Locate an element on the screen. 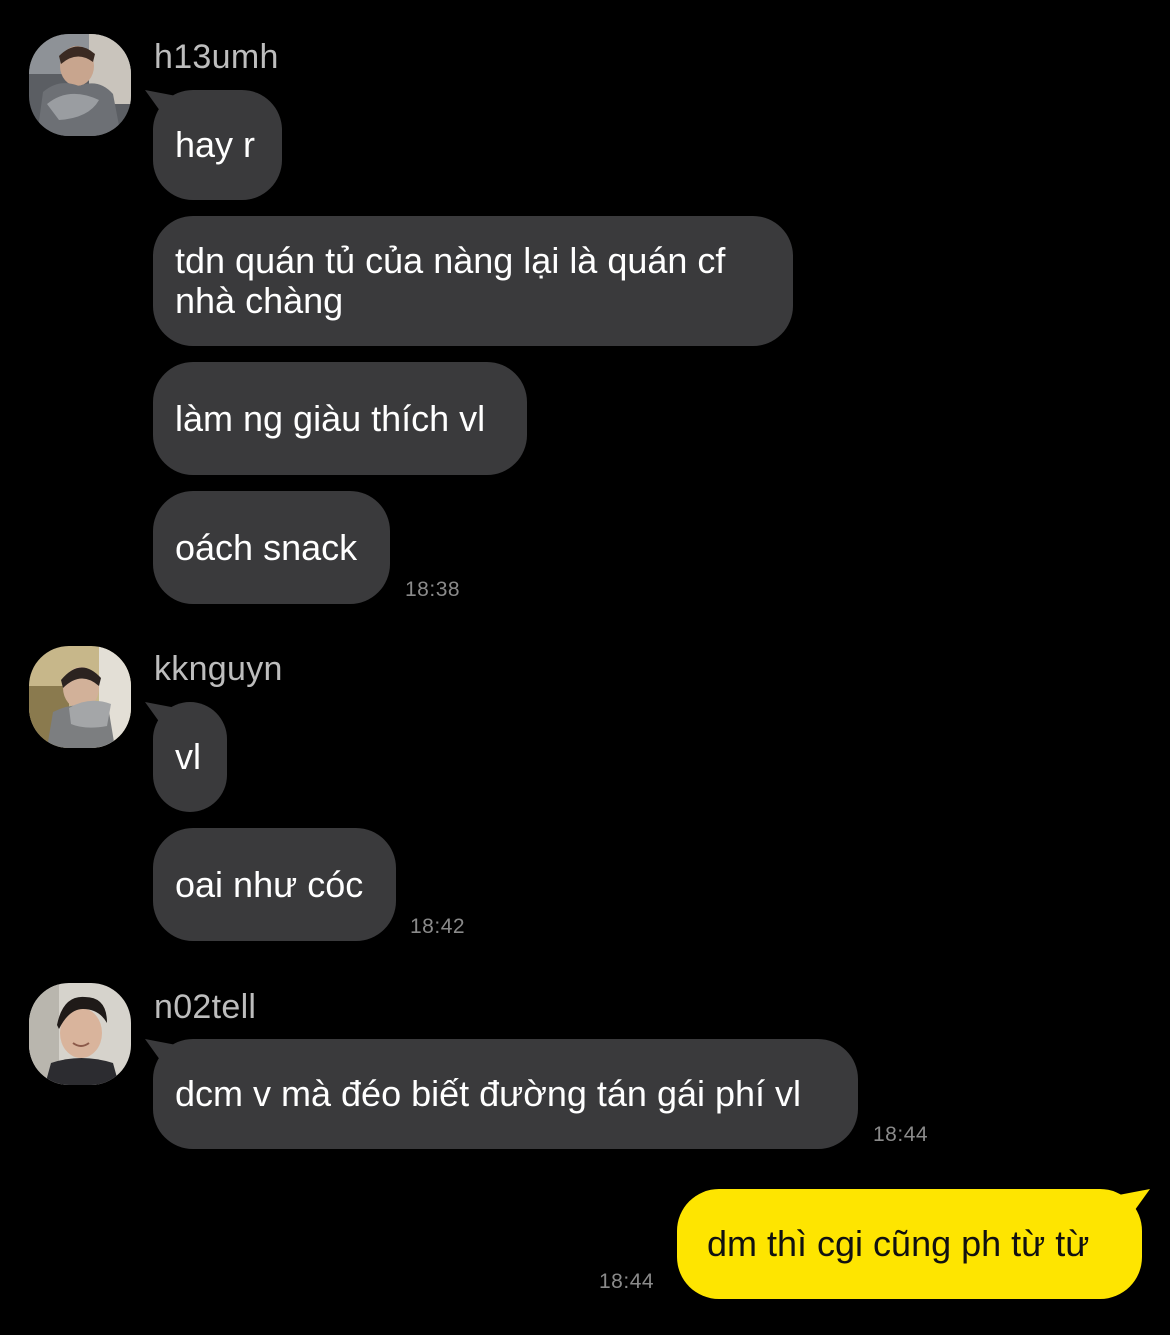 Image resolution: width=1170 pixels, height=1335 pixels. message-timestamp: 18:38 is located at coordinates (433, 589).